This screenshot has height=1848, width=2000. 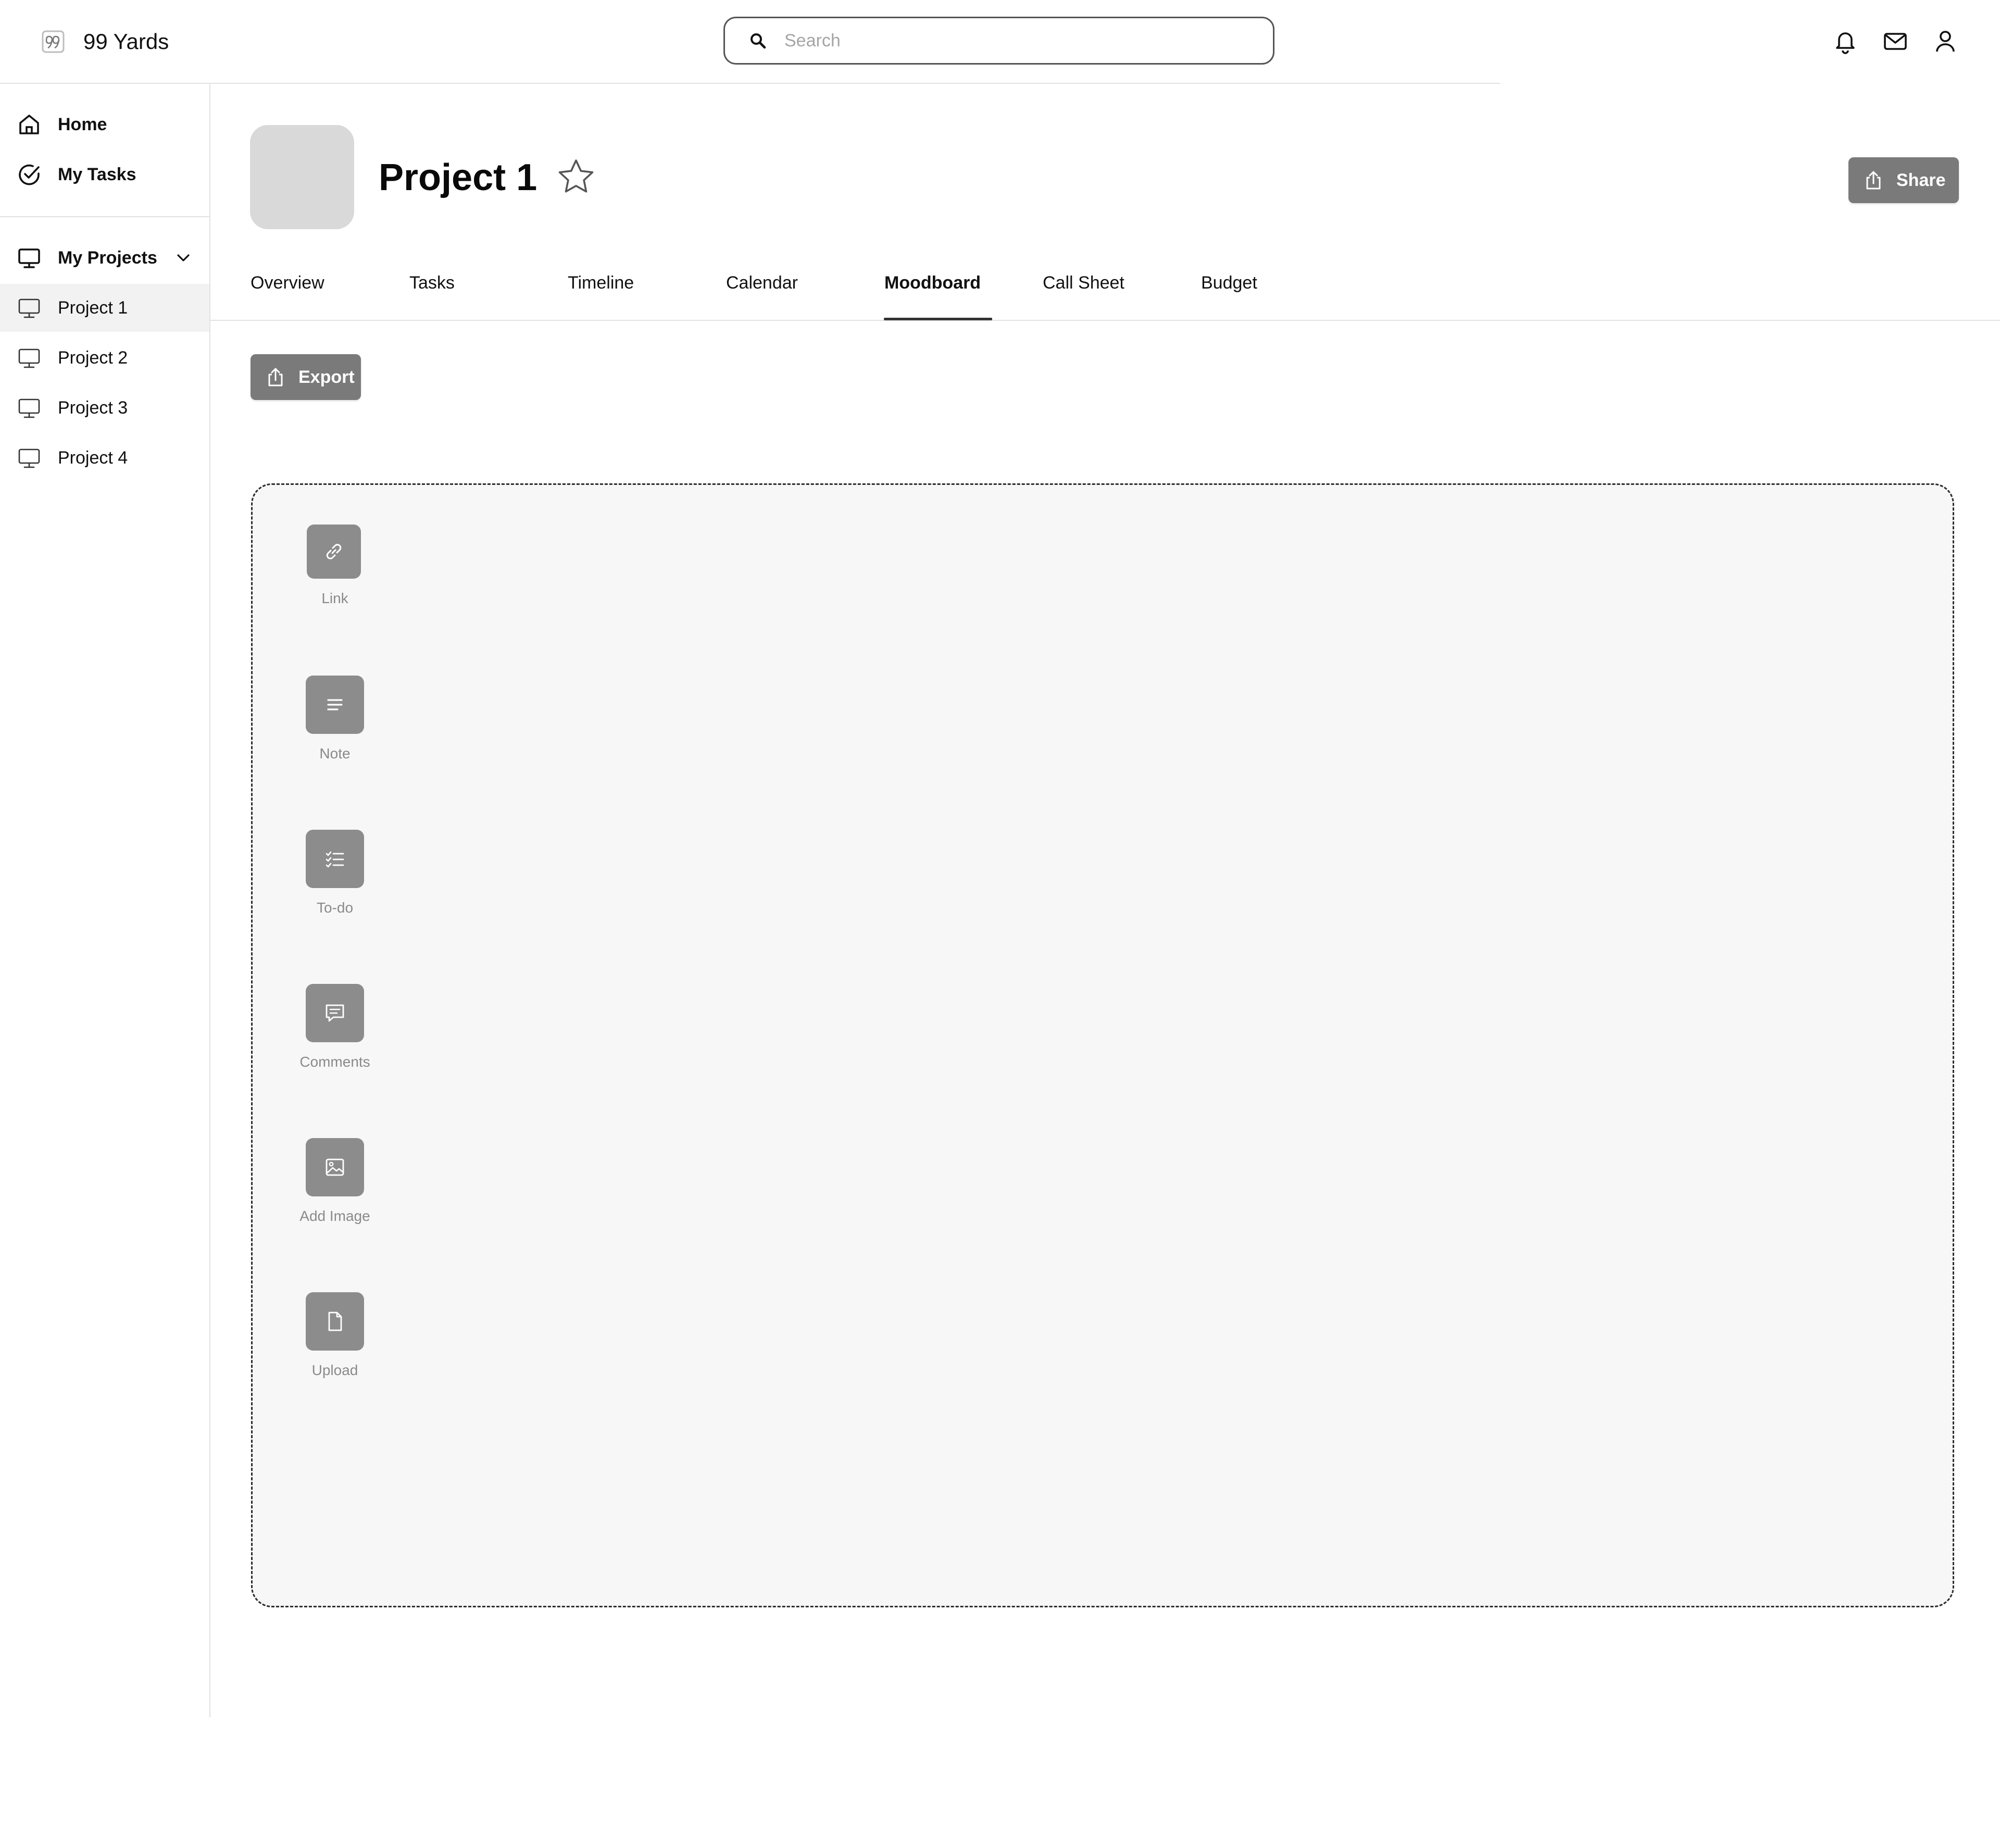 I want to click on tab-tasks: Tasks, so click(x=432, y=283).